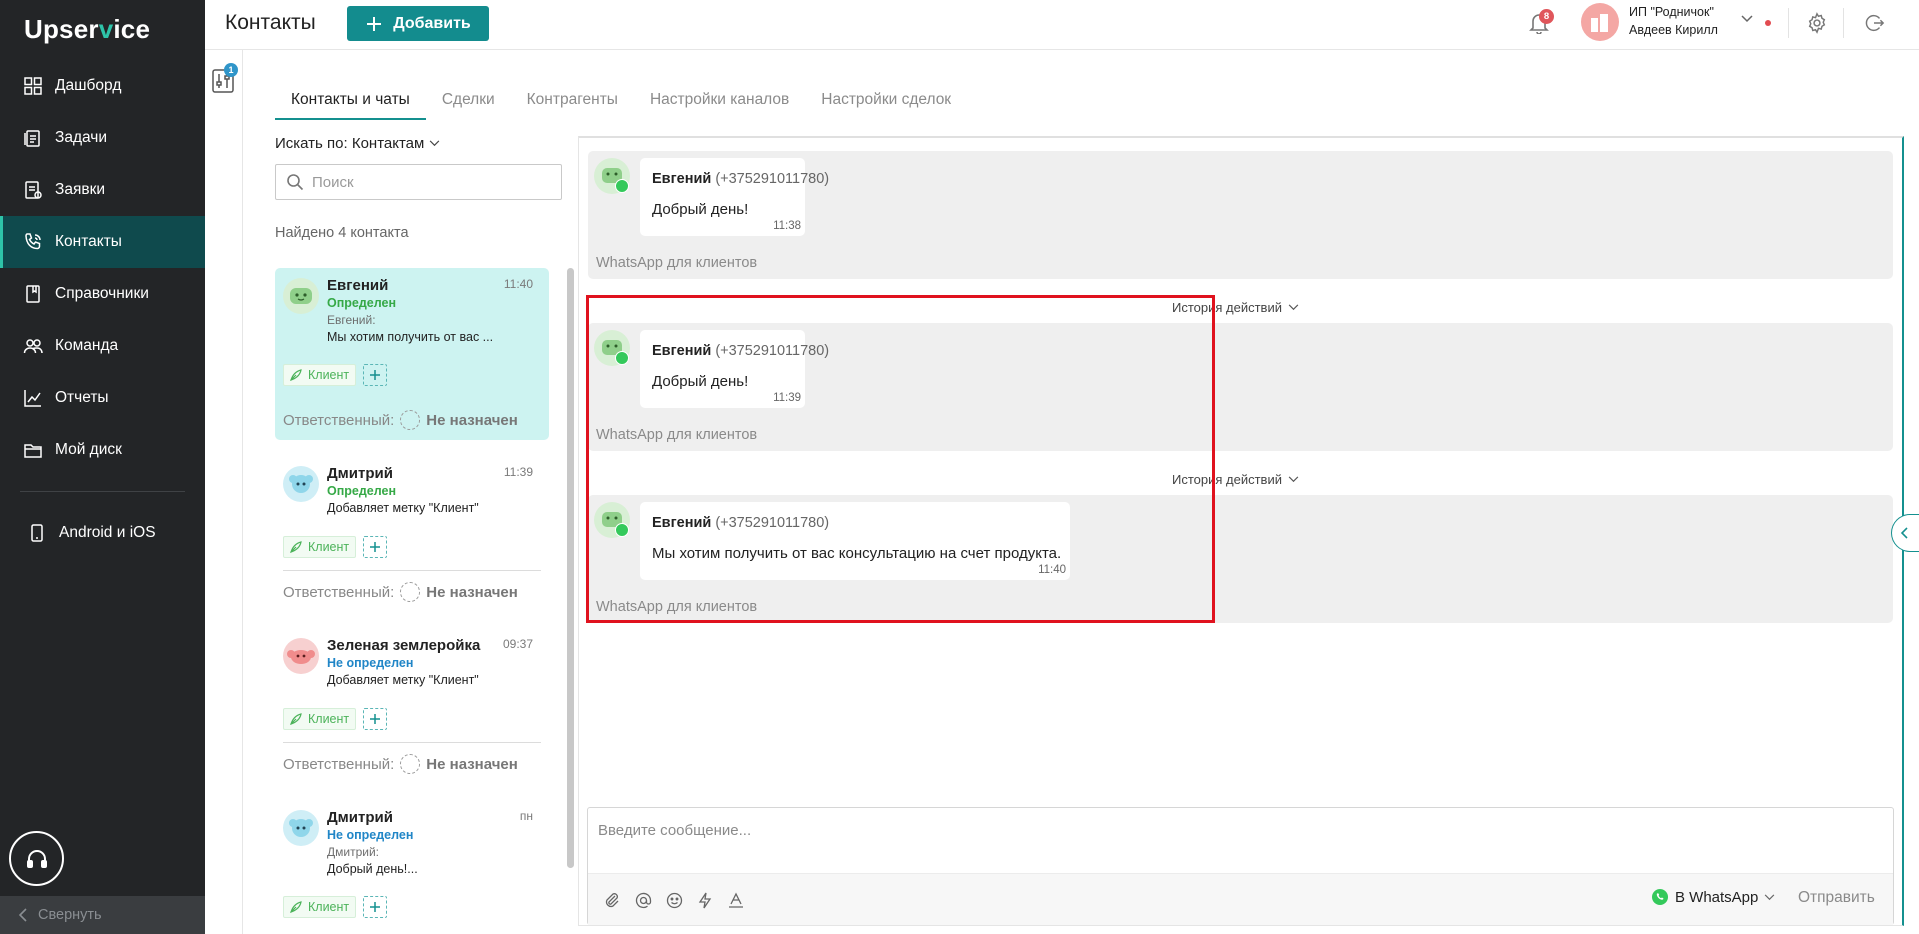 The height and width of the screenshot is (934, 1919). Describe the element at coordinates (404, 645) in the screenshot. I see `contact-name: Зеленая землеройка` at that location.